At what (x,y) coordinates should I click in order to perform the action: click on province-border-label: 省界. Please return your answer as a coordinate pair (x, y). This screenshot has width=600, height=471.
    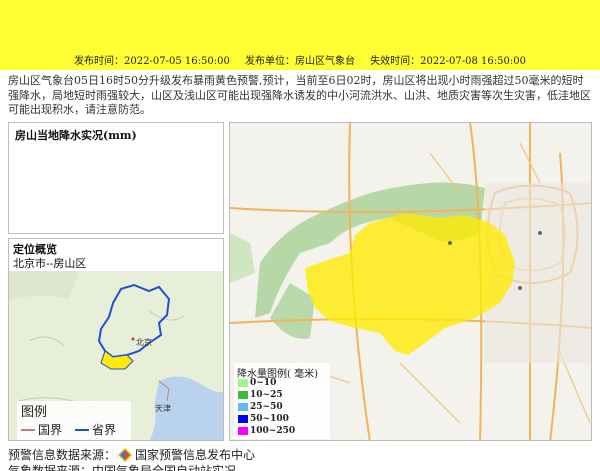
    Looking at the image, I should click on (104, 430).